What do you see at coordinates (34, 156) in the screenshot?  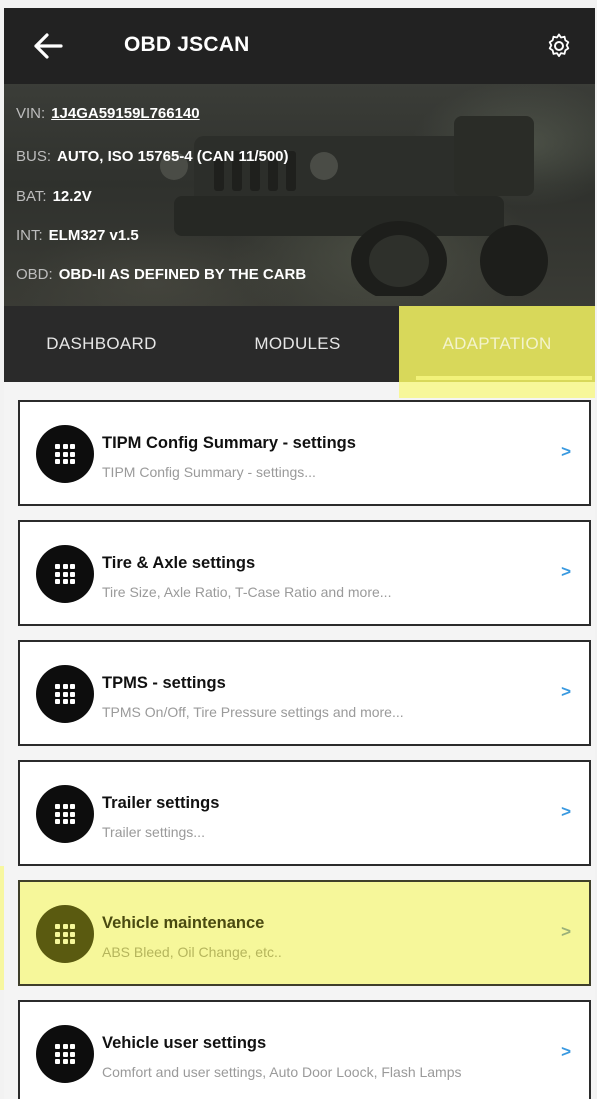 I see `bus-label: BUS:` at bounding box center [34, 156].